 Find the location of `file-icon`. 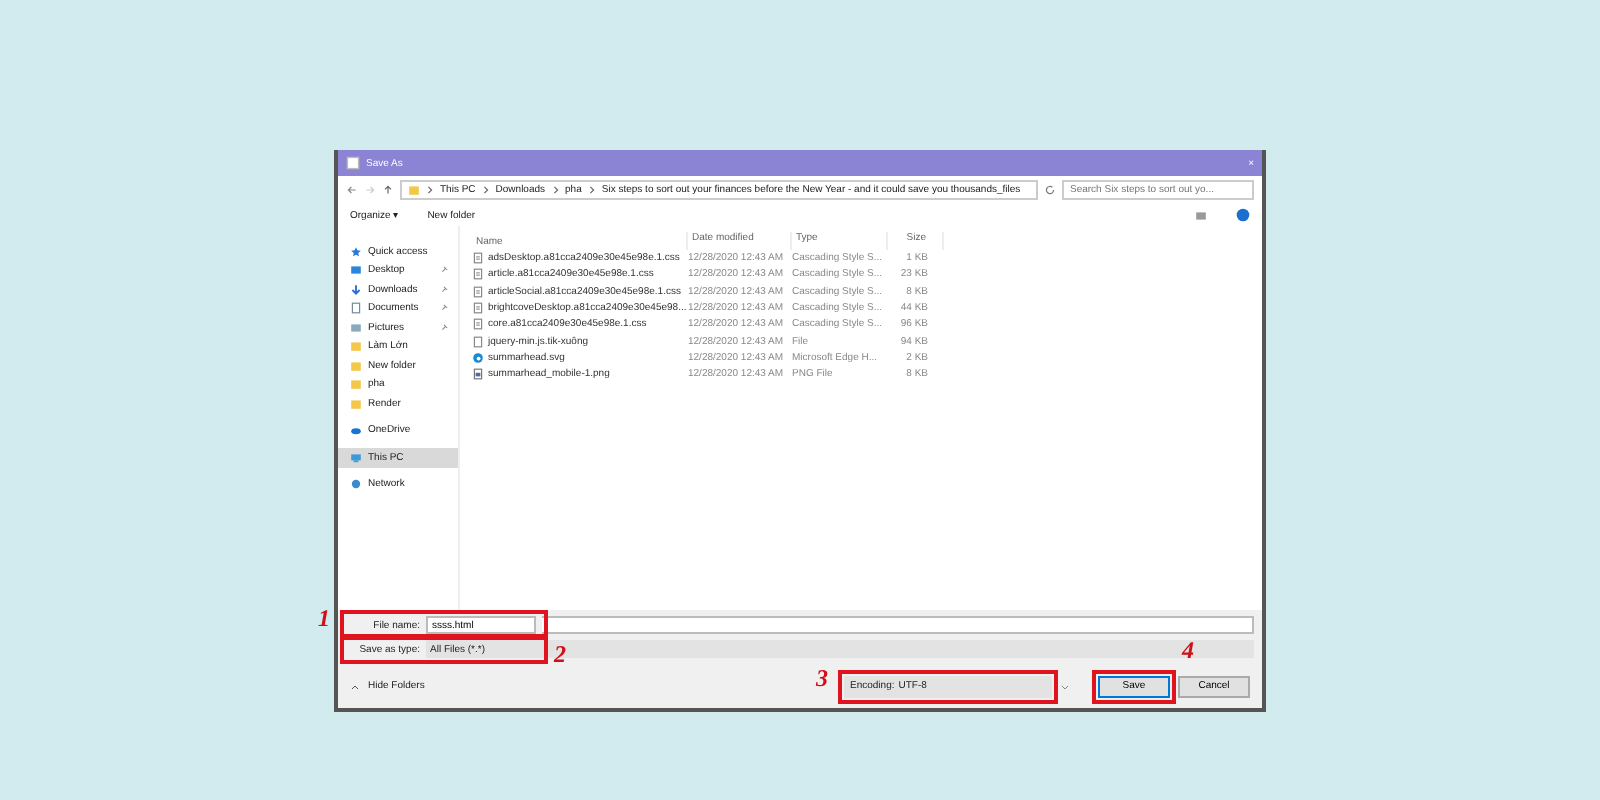

file-icon is located at coordinates (478, 341).